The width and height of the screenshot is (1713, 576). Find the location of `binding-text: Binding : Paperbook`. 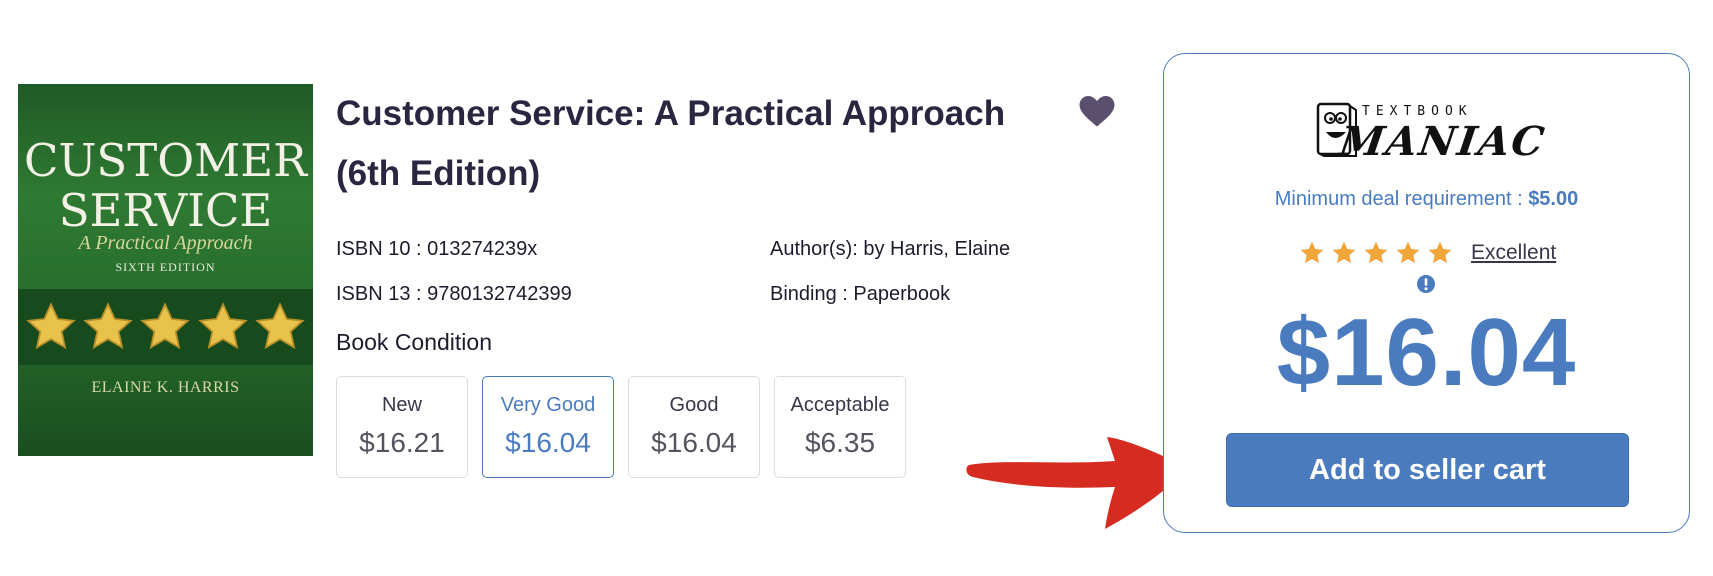

binding-text: Binding : Paperbook is located at coordinates (860, 294).